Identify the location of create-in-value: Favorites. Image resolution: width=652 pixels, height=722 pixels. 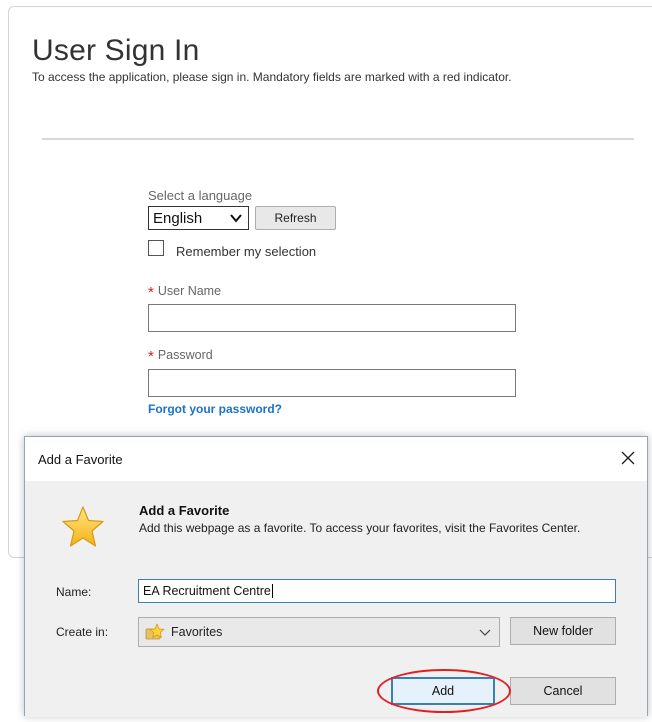
(197, 632).